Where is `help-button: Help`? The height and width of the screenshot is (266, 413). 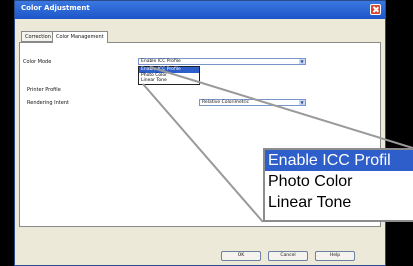 help-button: Help is located at coordinates (335, 256).